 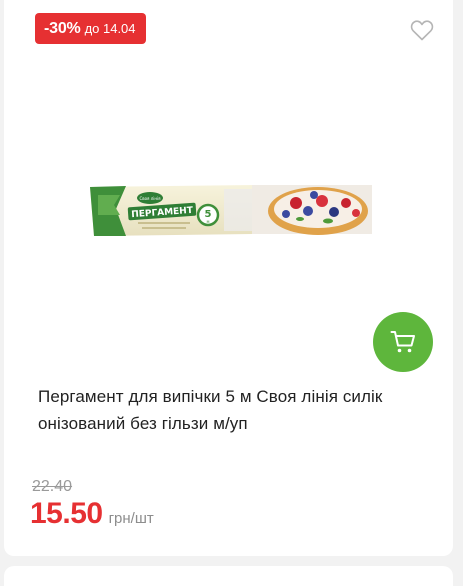 I want to click on next-product-card, so click(x=228, y=576).